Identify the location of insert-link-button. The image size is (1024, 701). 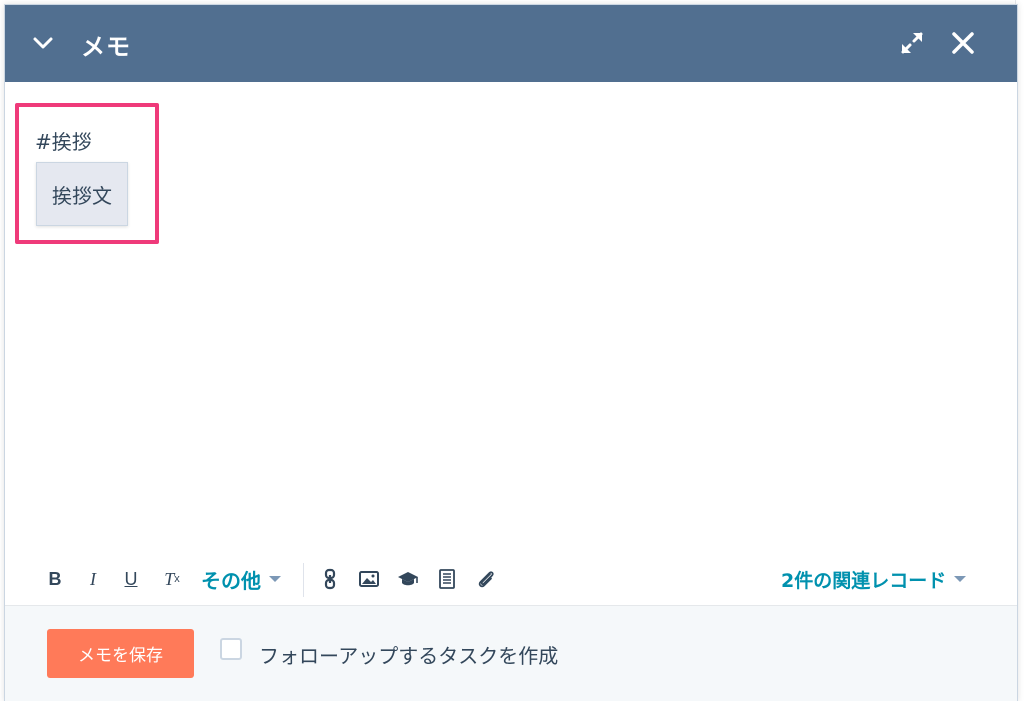
(330, 579).